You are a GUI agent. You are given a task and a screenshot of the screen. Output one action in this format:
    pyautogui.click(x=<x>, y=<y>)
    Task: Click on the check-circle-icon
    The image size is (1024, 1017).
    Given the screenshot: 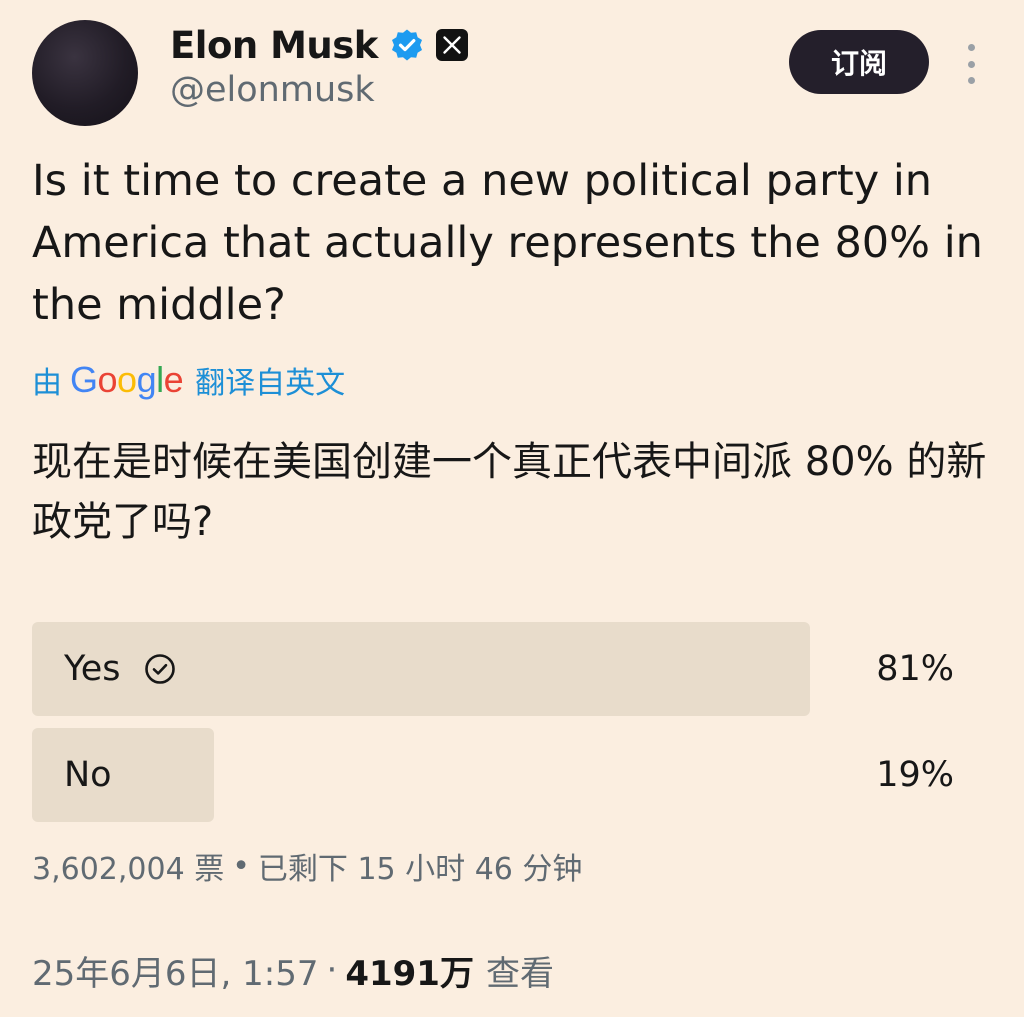 What is the action you would take?
    pyautogui.click(x=160, y=669)
    